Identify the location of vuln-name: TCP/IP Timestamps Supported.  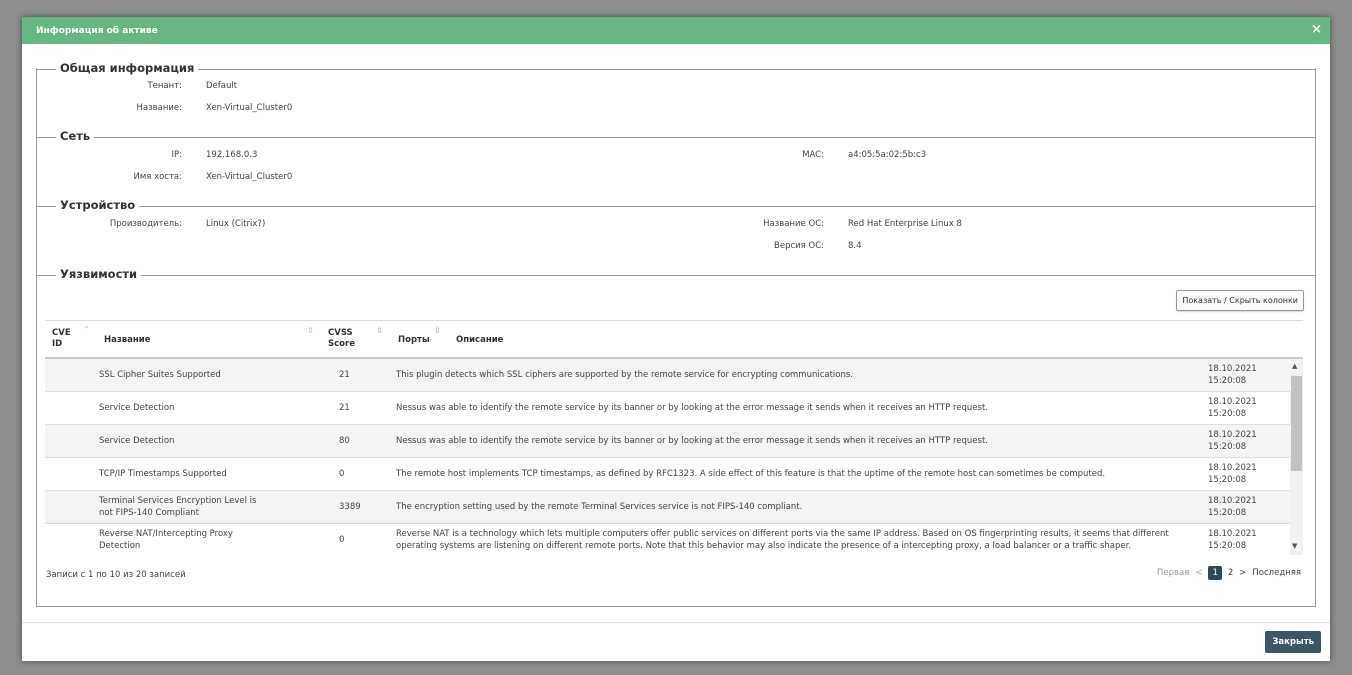
(163, 474).